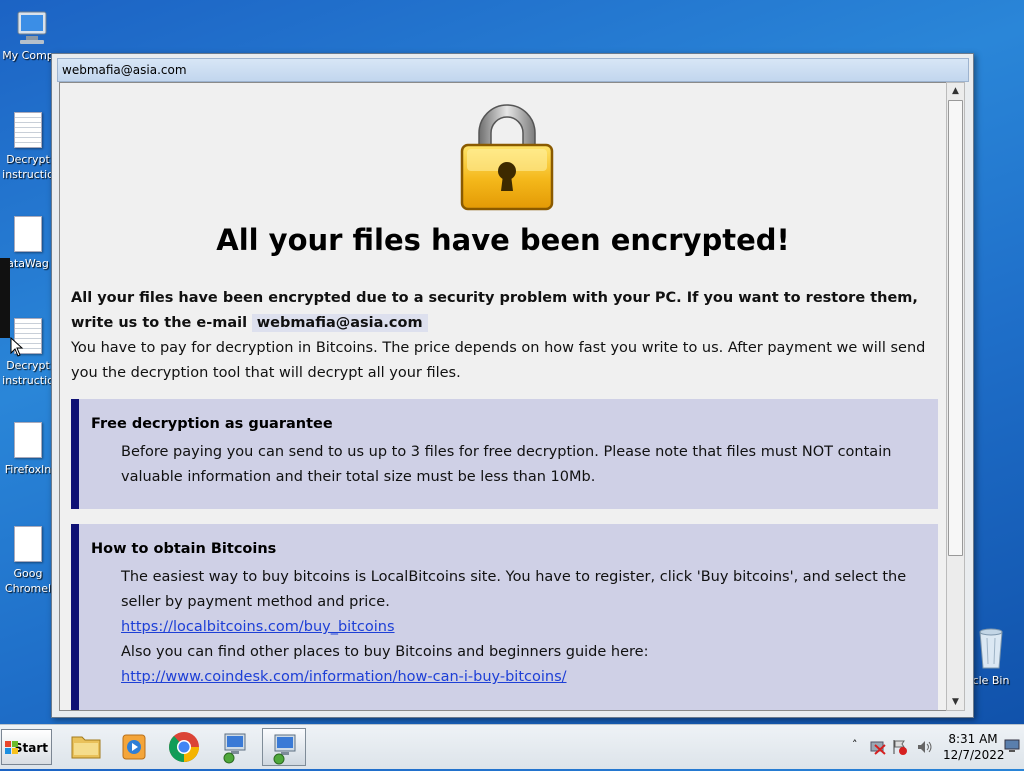  I want to click on system-tray: ˄ 8:31 AM 12/7/2022, so click(936, 747).